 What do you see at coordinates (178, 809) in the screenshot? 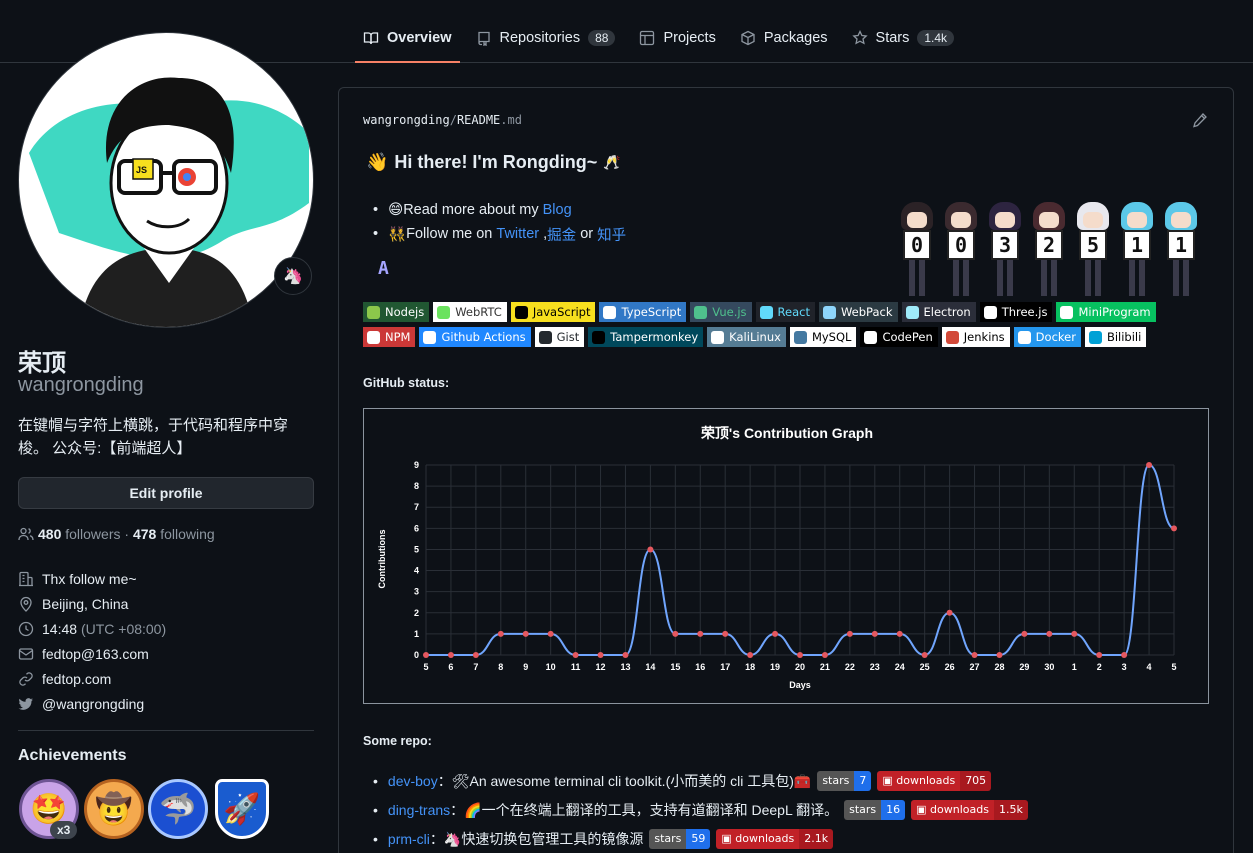
I see `achievement-badge-3: 🦈` at bounding box center [178, 809].